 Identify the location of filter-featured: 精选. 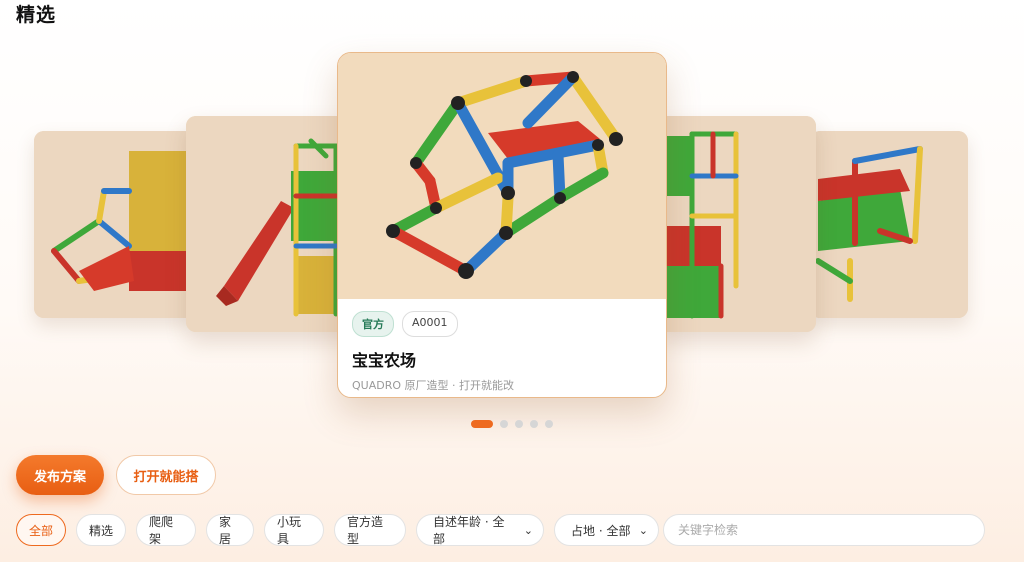
(101, 530).